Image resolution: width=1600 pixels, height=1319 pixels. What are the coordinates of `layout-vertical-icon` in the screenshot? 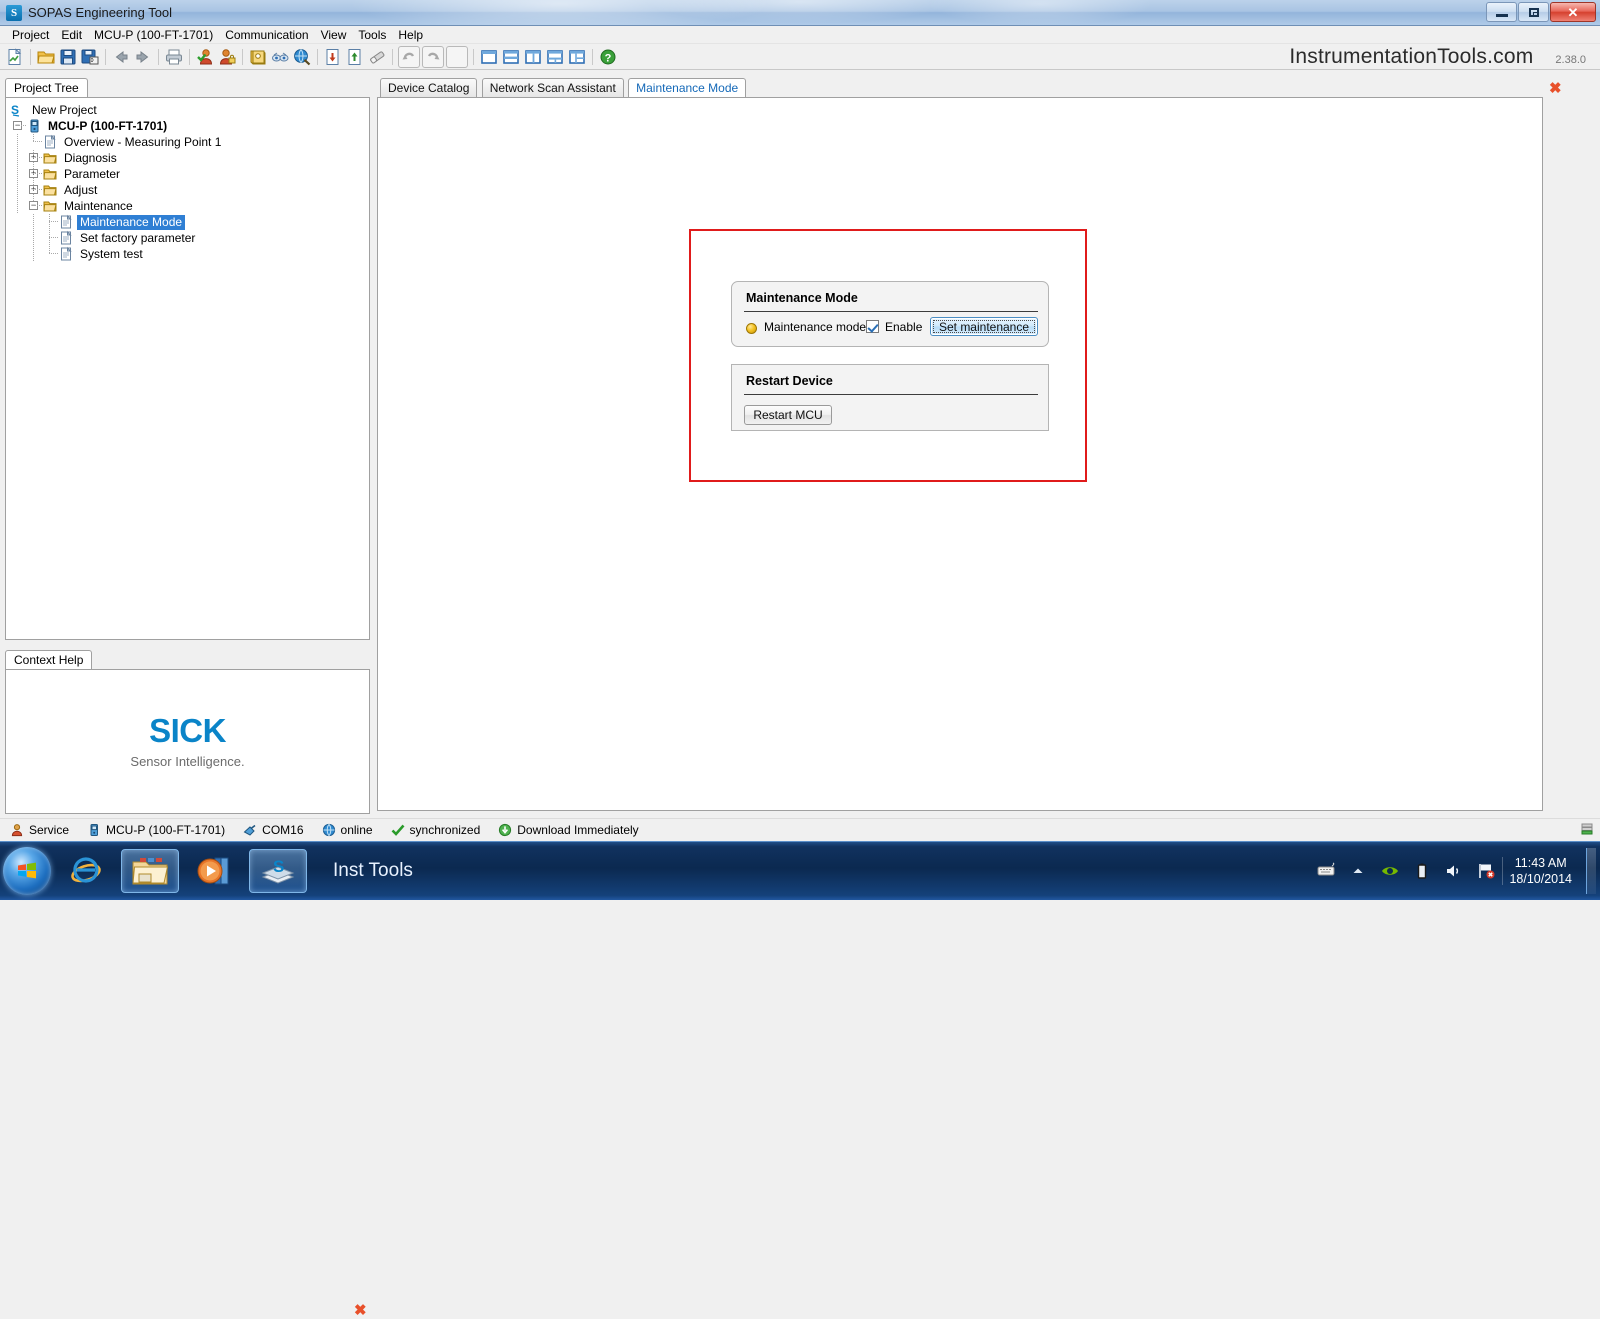 It's located at (533, 57).